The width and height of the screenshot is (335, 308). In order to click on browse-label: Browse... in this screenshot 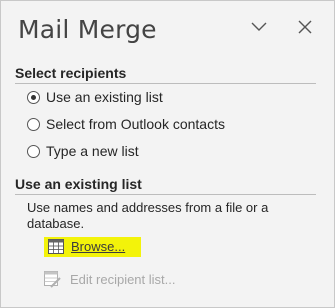, I will do `click(98, 246)`.